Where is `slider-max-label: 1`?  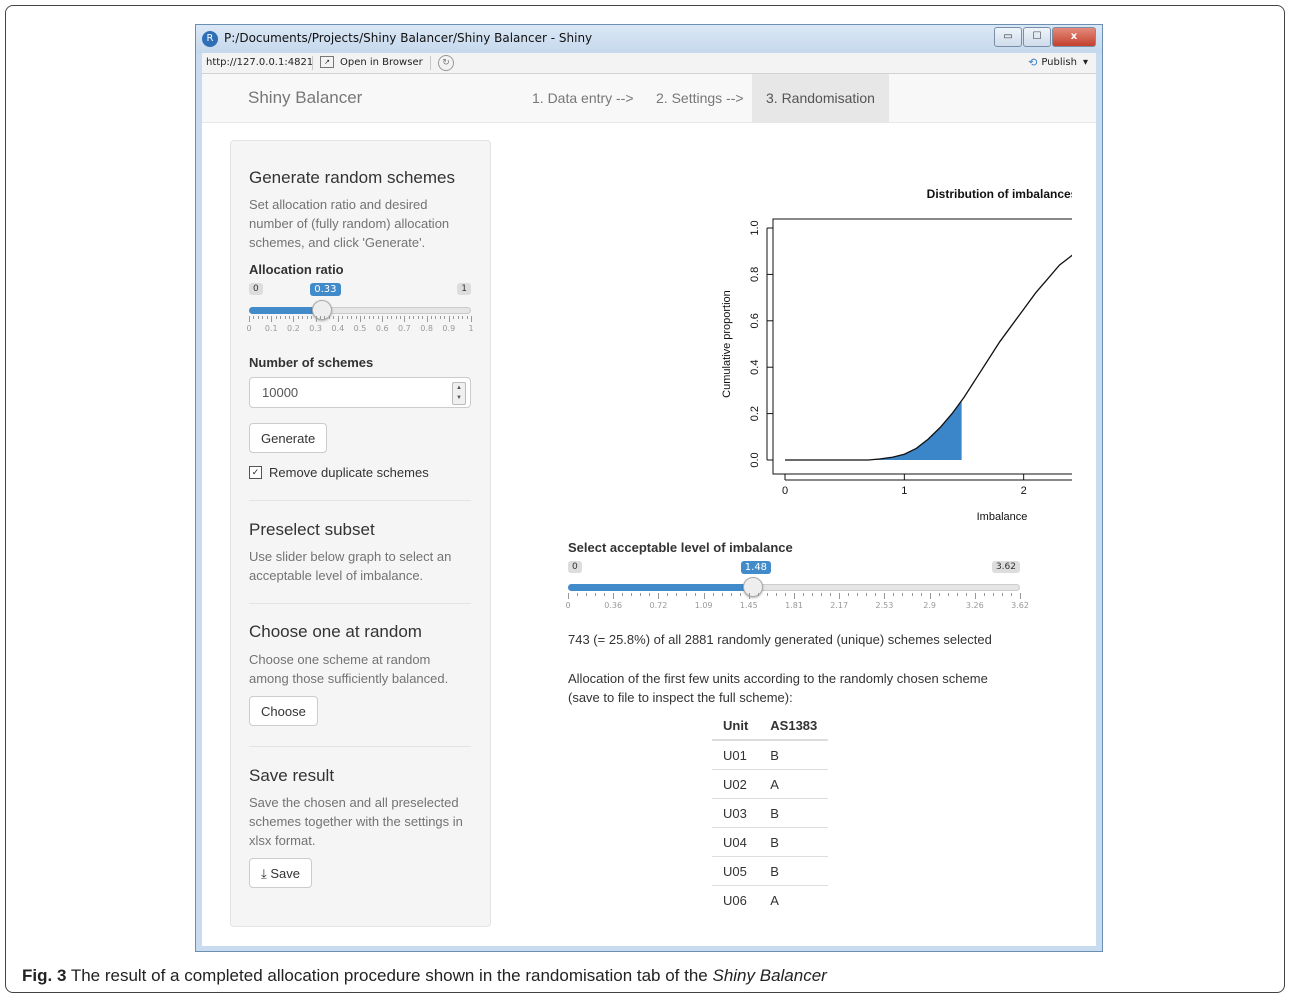
slider-max-label: 1 is located at coordinates (464, 289).